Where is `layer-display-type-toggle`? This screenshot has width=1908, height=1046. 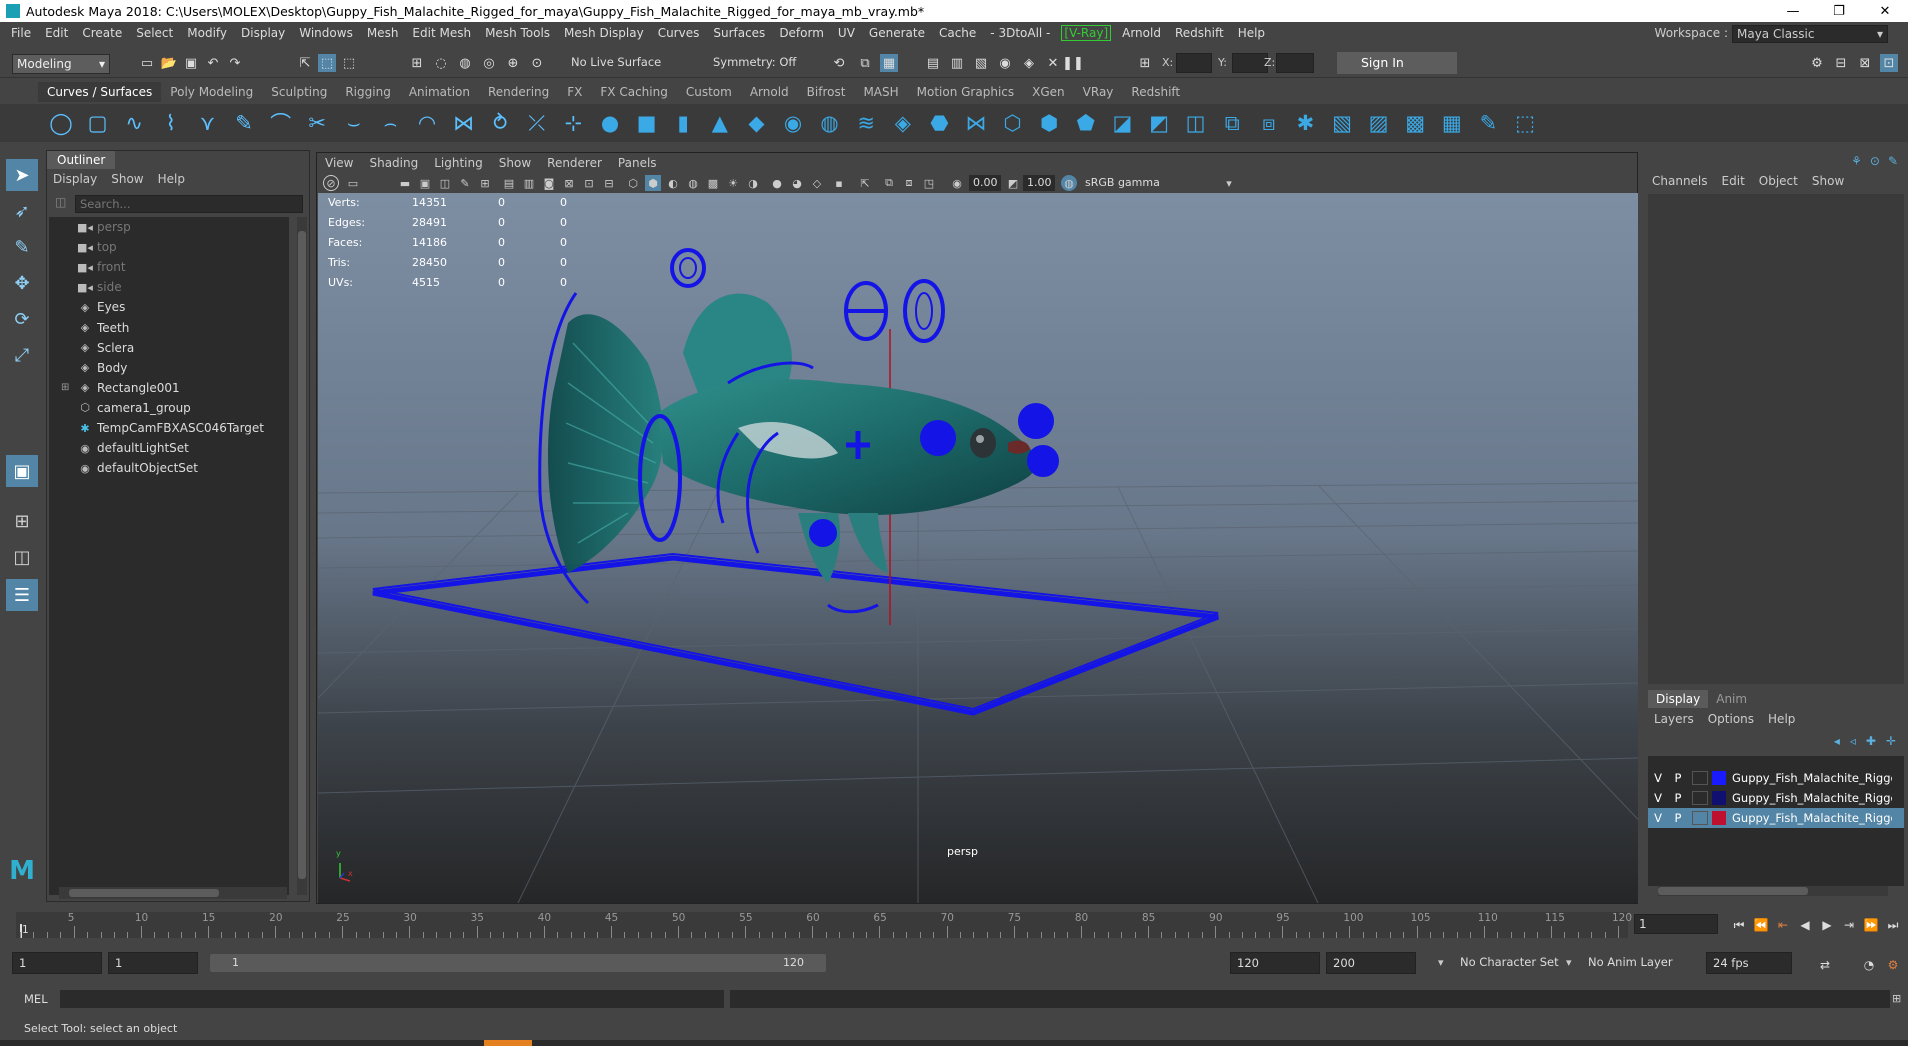
layer-display-type-toggle is located at coordinates (1700, 798).